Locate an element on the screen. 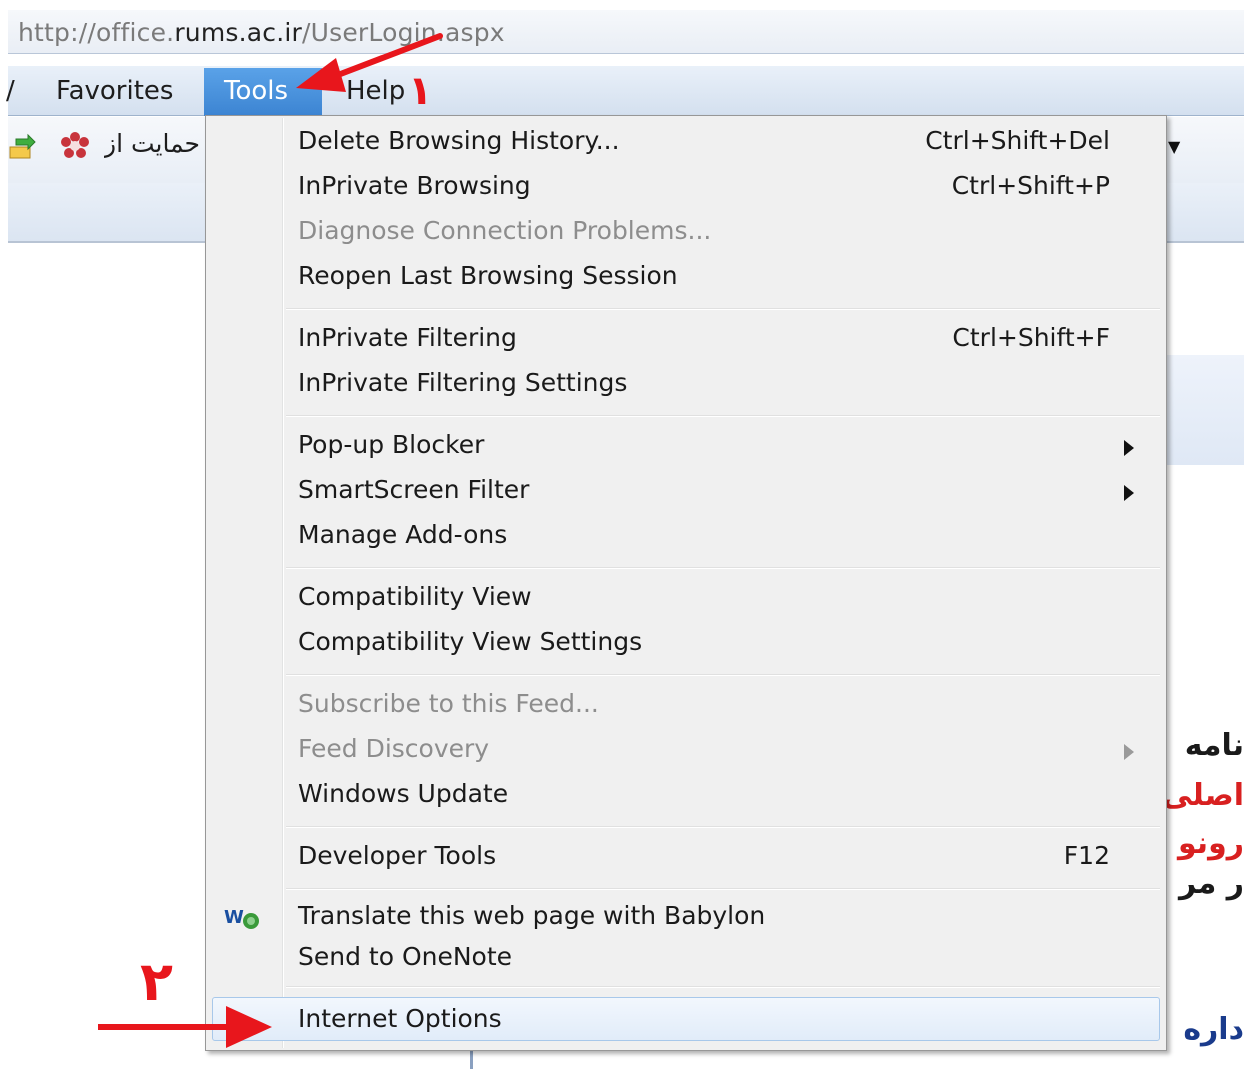  babylon-icon: W is located at coordinates (241, 918).